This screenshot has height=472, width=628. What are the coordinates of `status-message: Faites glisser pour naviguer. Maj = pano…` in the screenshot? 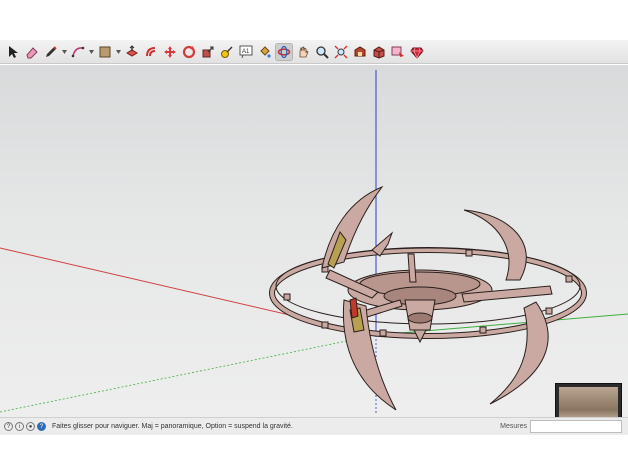 It's located at (172, 426).